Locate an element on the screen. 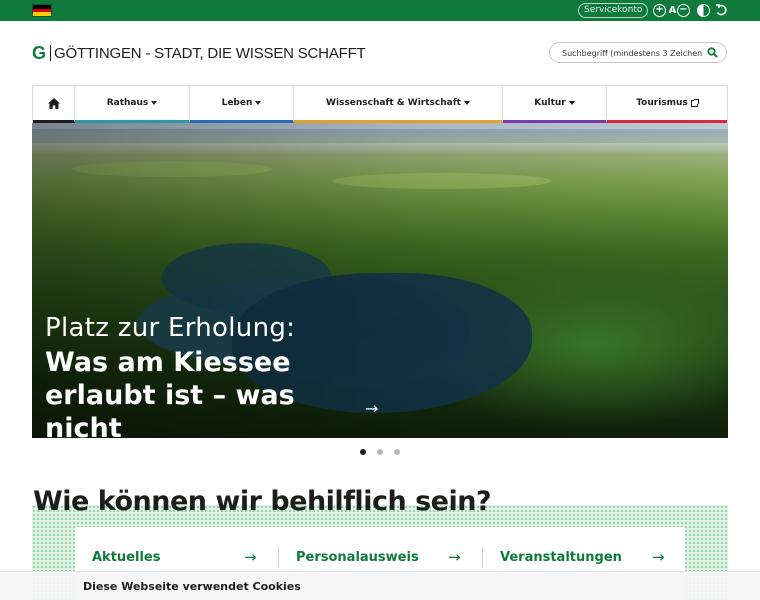 The width and height of the screenshot is (760, 600). external-link-icon is located at coordinates (694, 102).